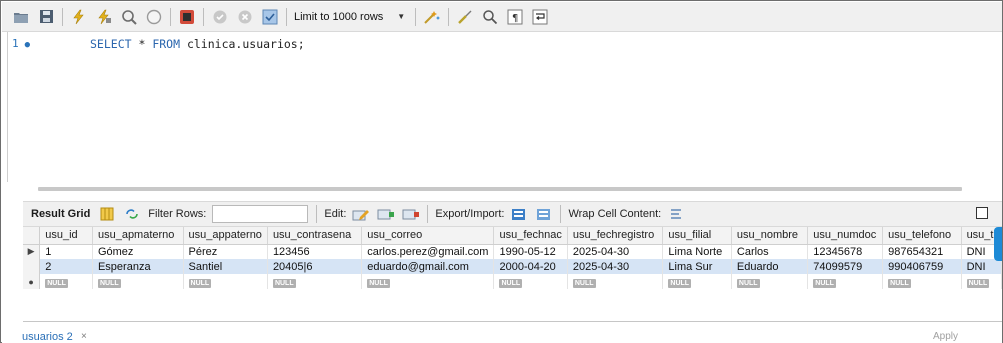 The height and width of the screenshot is (343, 1003). What do you see at coordinates (432, 17) in the screenshot?
I see `beautify-icon` at bounding box center [432, 17].